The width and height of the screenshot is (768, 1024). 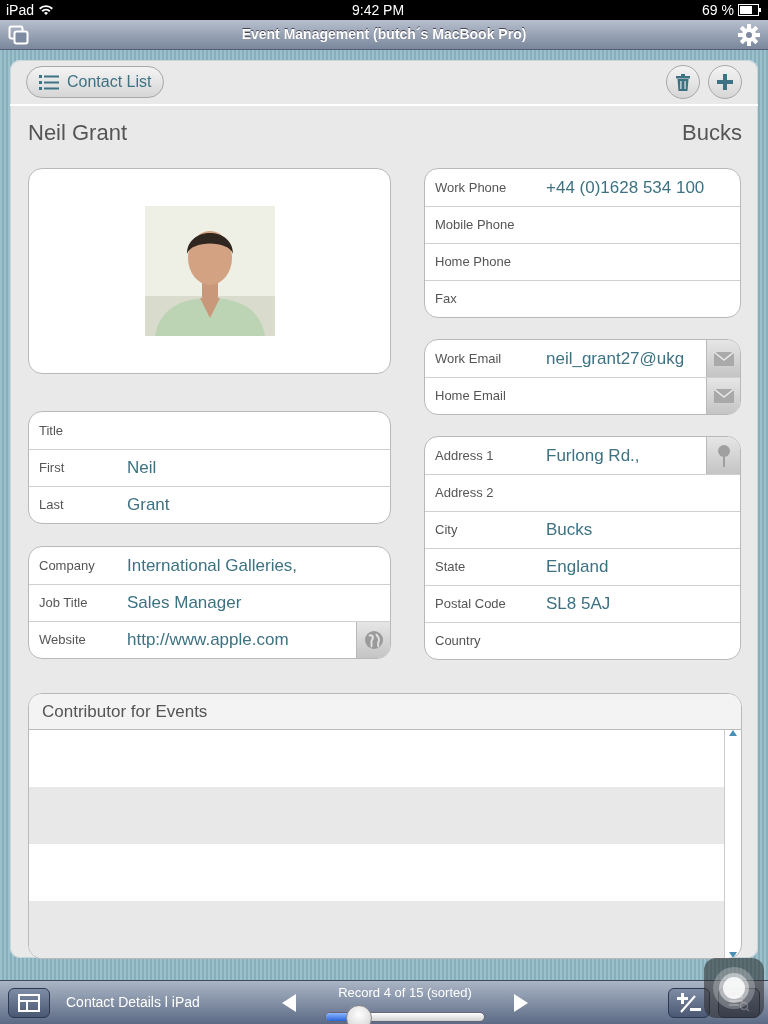 What do you see at coordinates (593, 455) in the screenshot?
I see `field-value: Furlong Rd.,` at bounding box center [593, 455].